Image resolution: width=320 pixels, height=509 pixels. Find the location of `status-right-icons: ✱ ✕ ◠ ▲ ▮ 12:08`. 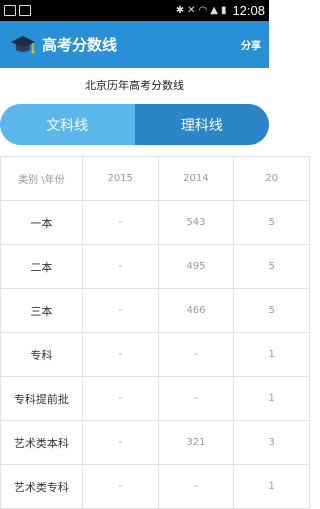

status-right-icons: ✱ ✕ ◠ ▲ ▮ 12:08 is located at coordinates (220, 10).